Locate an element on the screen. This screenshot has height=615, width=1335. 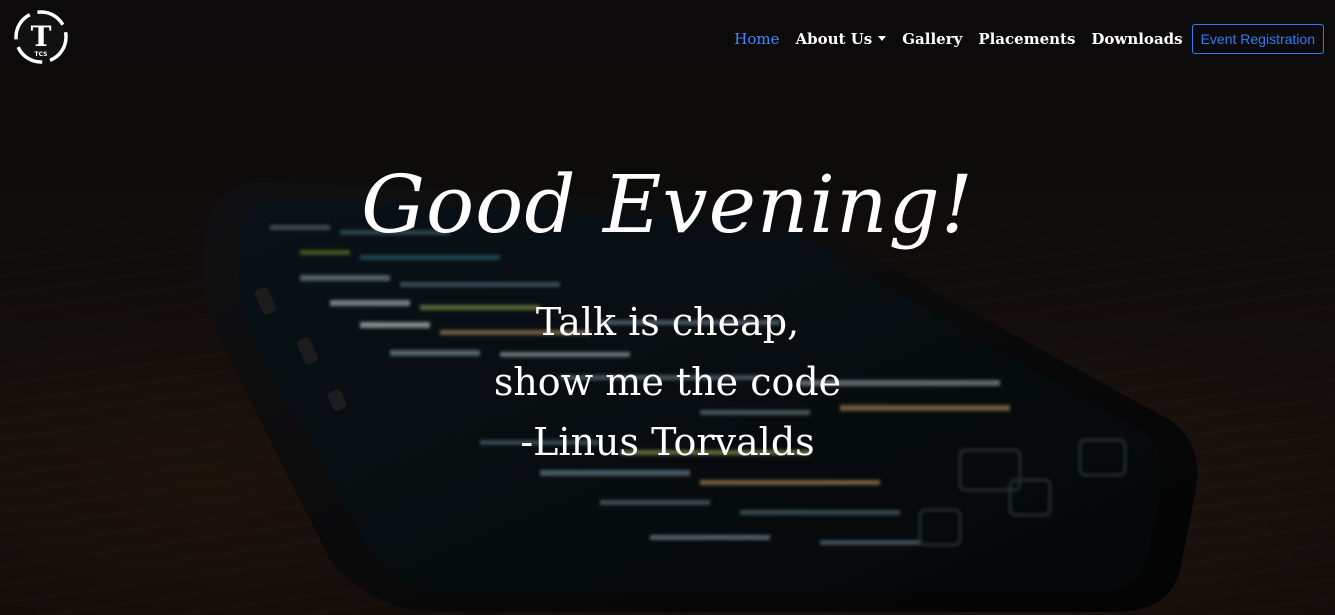
nav-home: Home is located at coordinates (756, 39).